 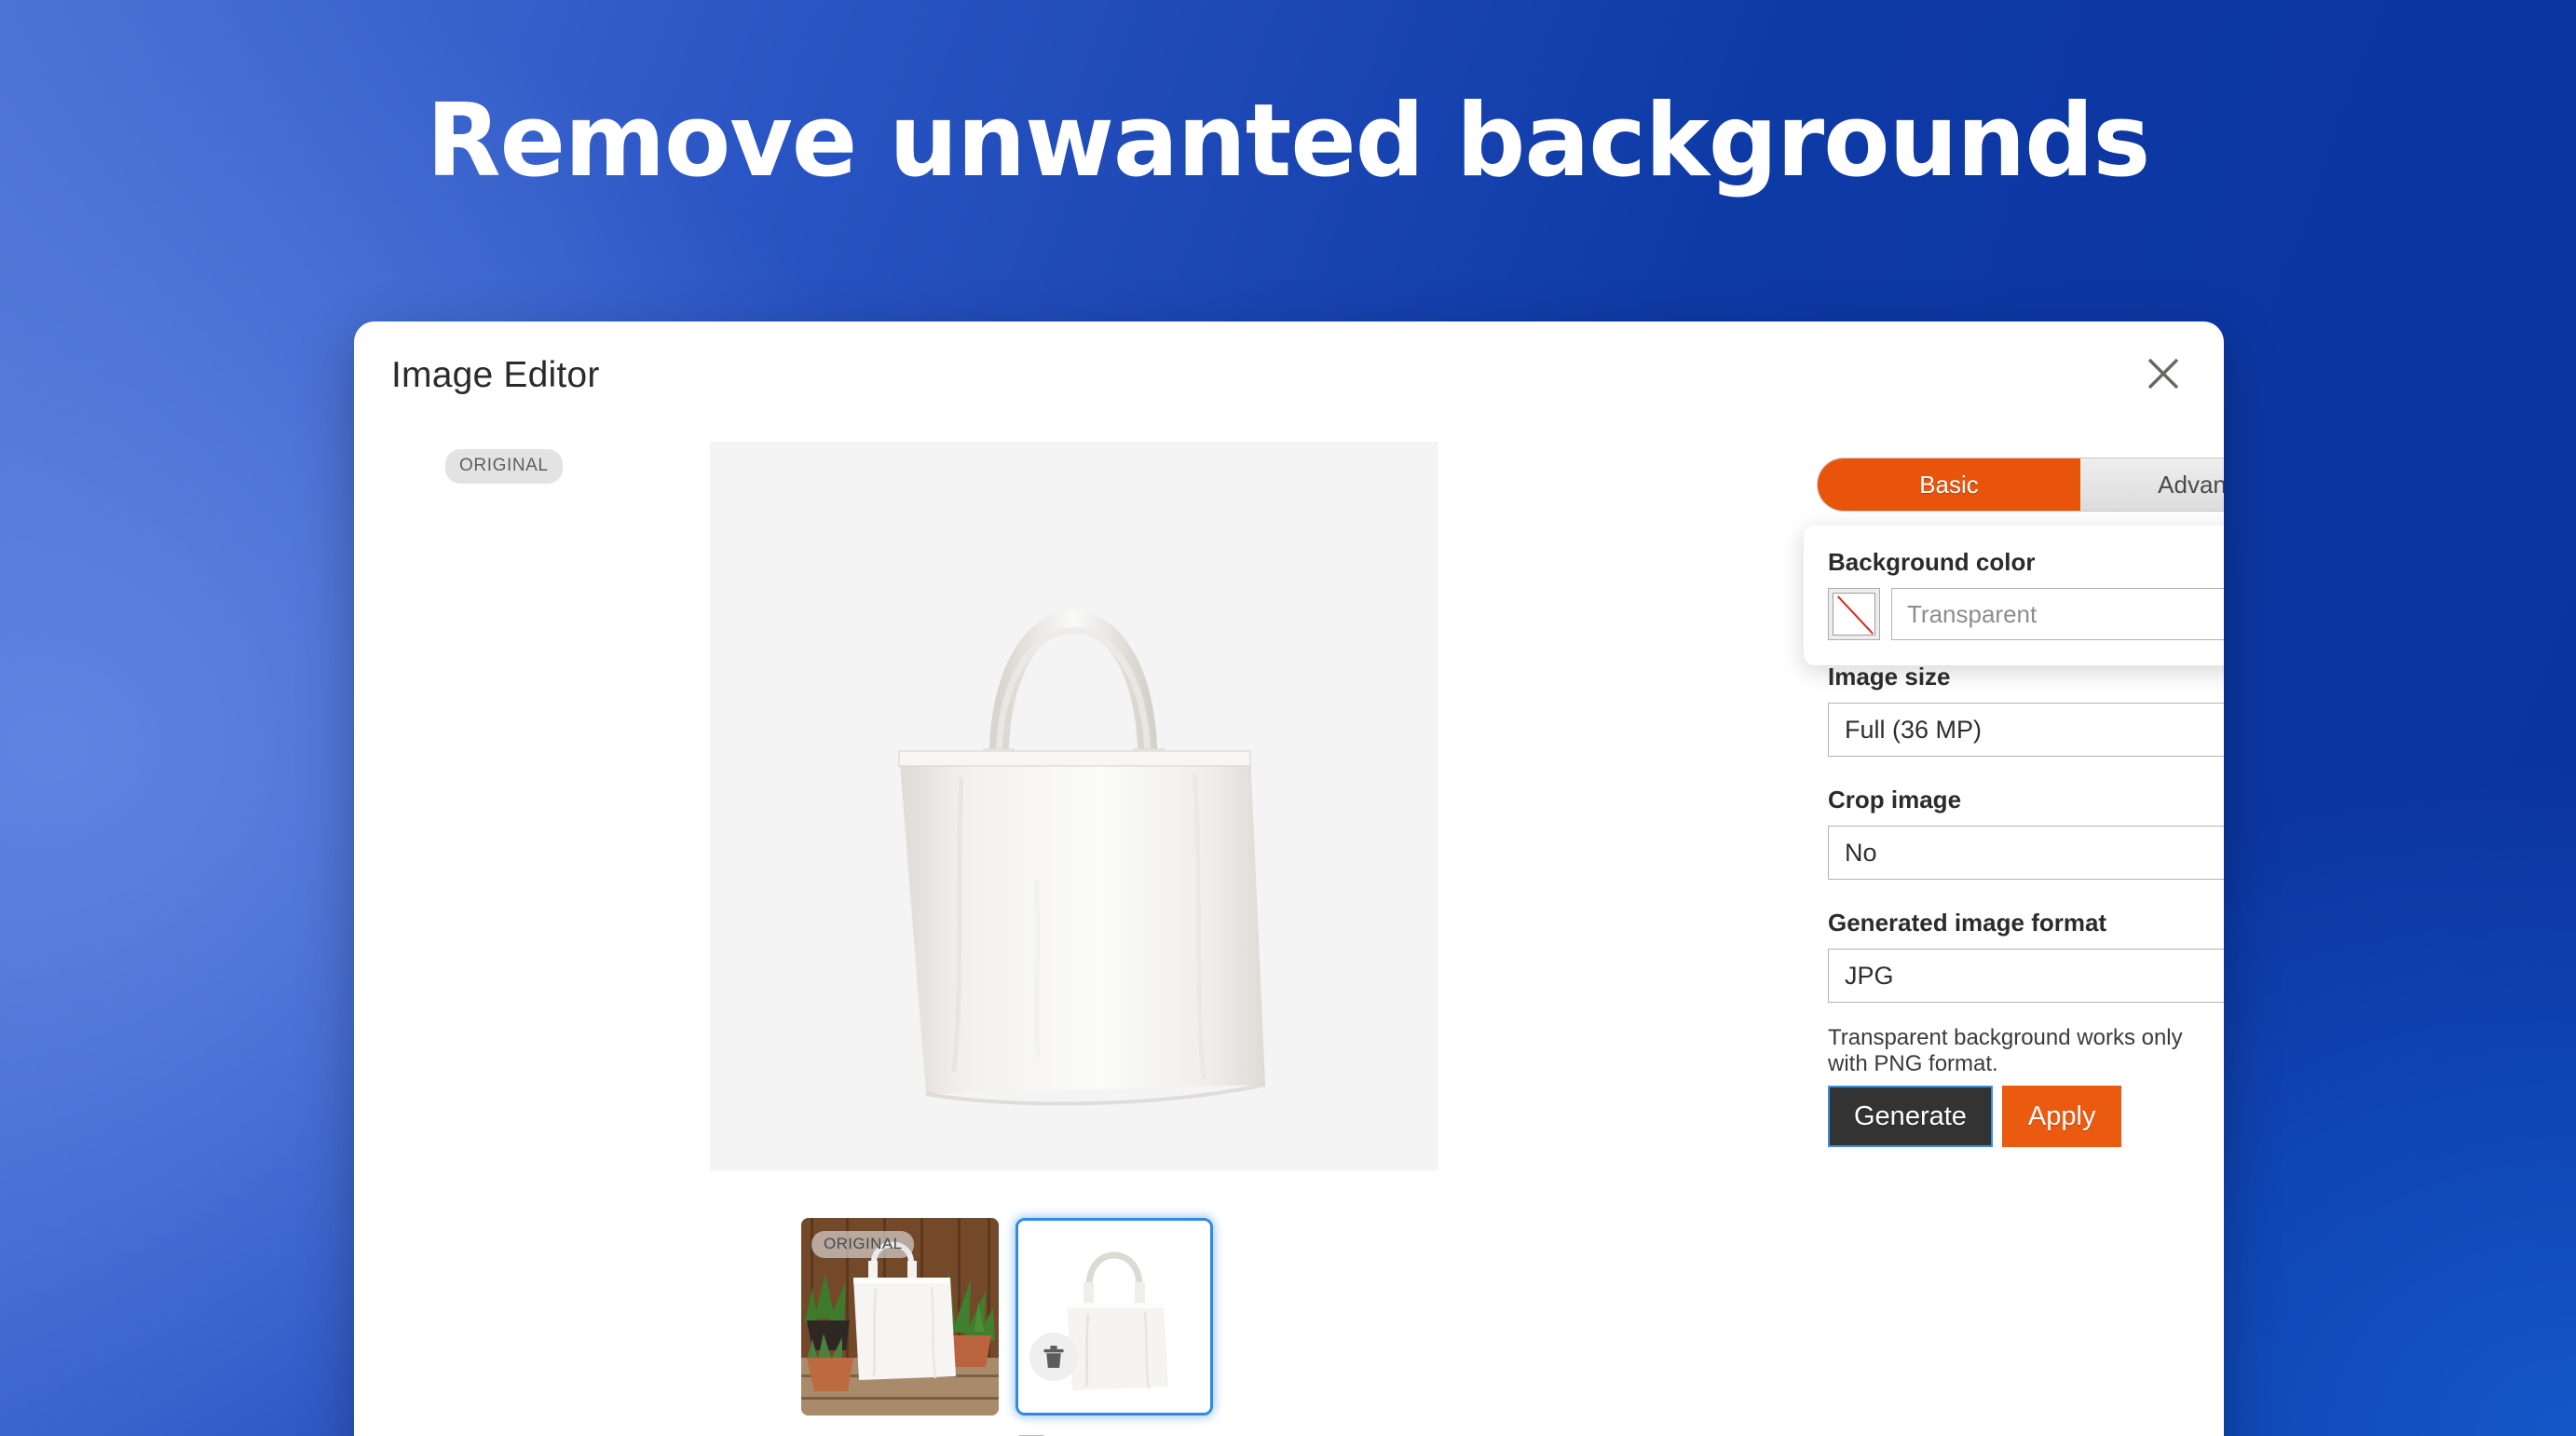 I want to click on tab-advanced: Advanced, so click(x=2152, y=484).